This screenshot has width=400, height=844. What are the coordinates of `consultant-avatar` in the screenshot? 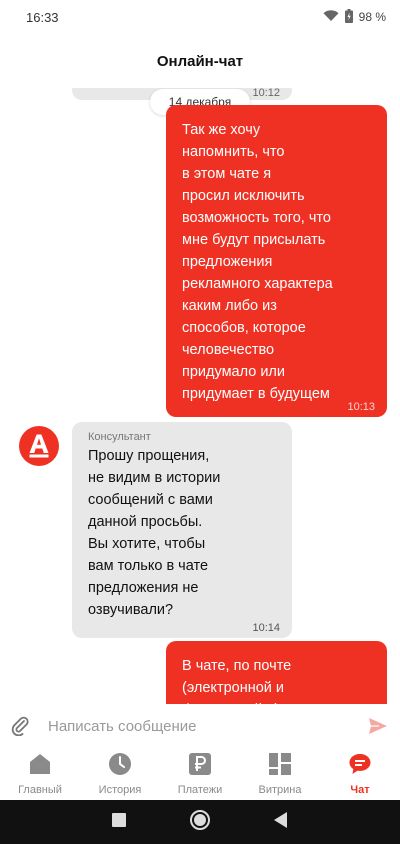 It's located at (39, 446).